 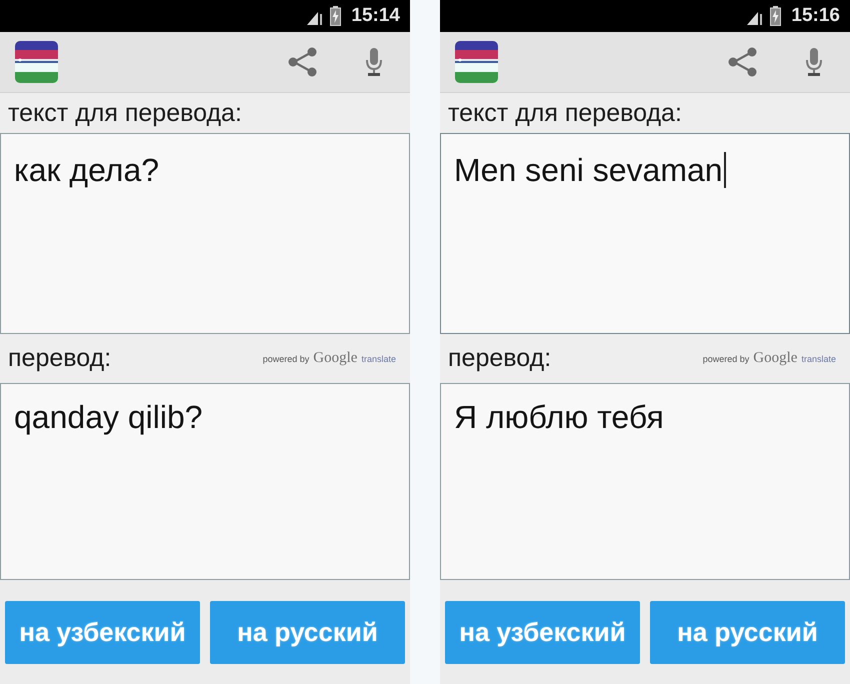 What do you see at coordinates (375, 16) in the screenshot?
I see `status-time: 15:14` at bounding box center [375, 16].